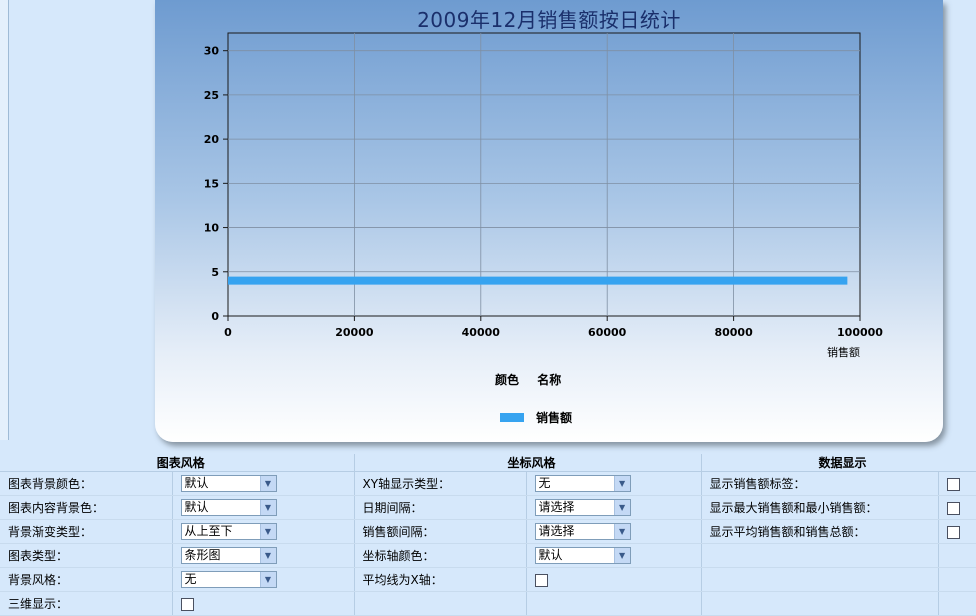  Describe the element at coordinates (86, 483) in the screenshot. I see `chart-bg-color-label: 图表背景颜色：` at that location.